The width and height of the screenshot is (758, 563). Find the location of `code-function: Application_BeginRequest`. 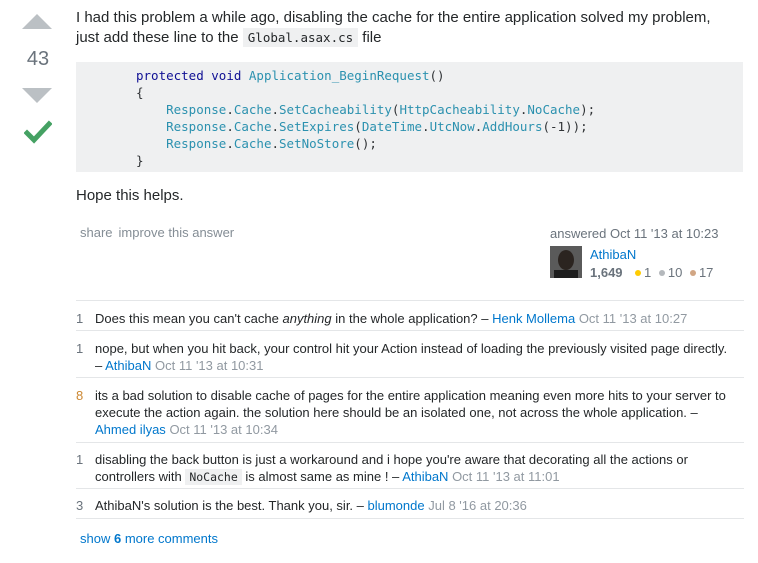

code-function: Application_BeginRequest is located at coordinates (339, 75).